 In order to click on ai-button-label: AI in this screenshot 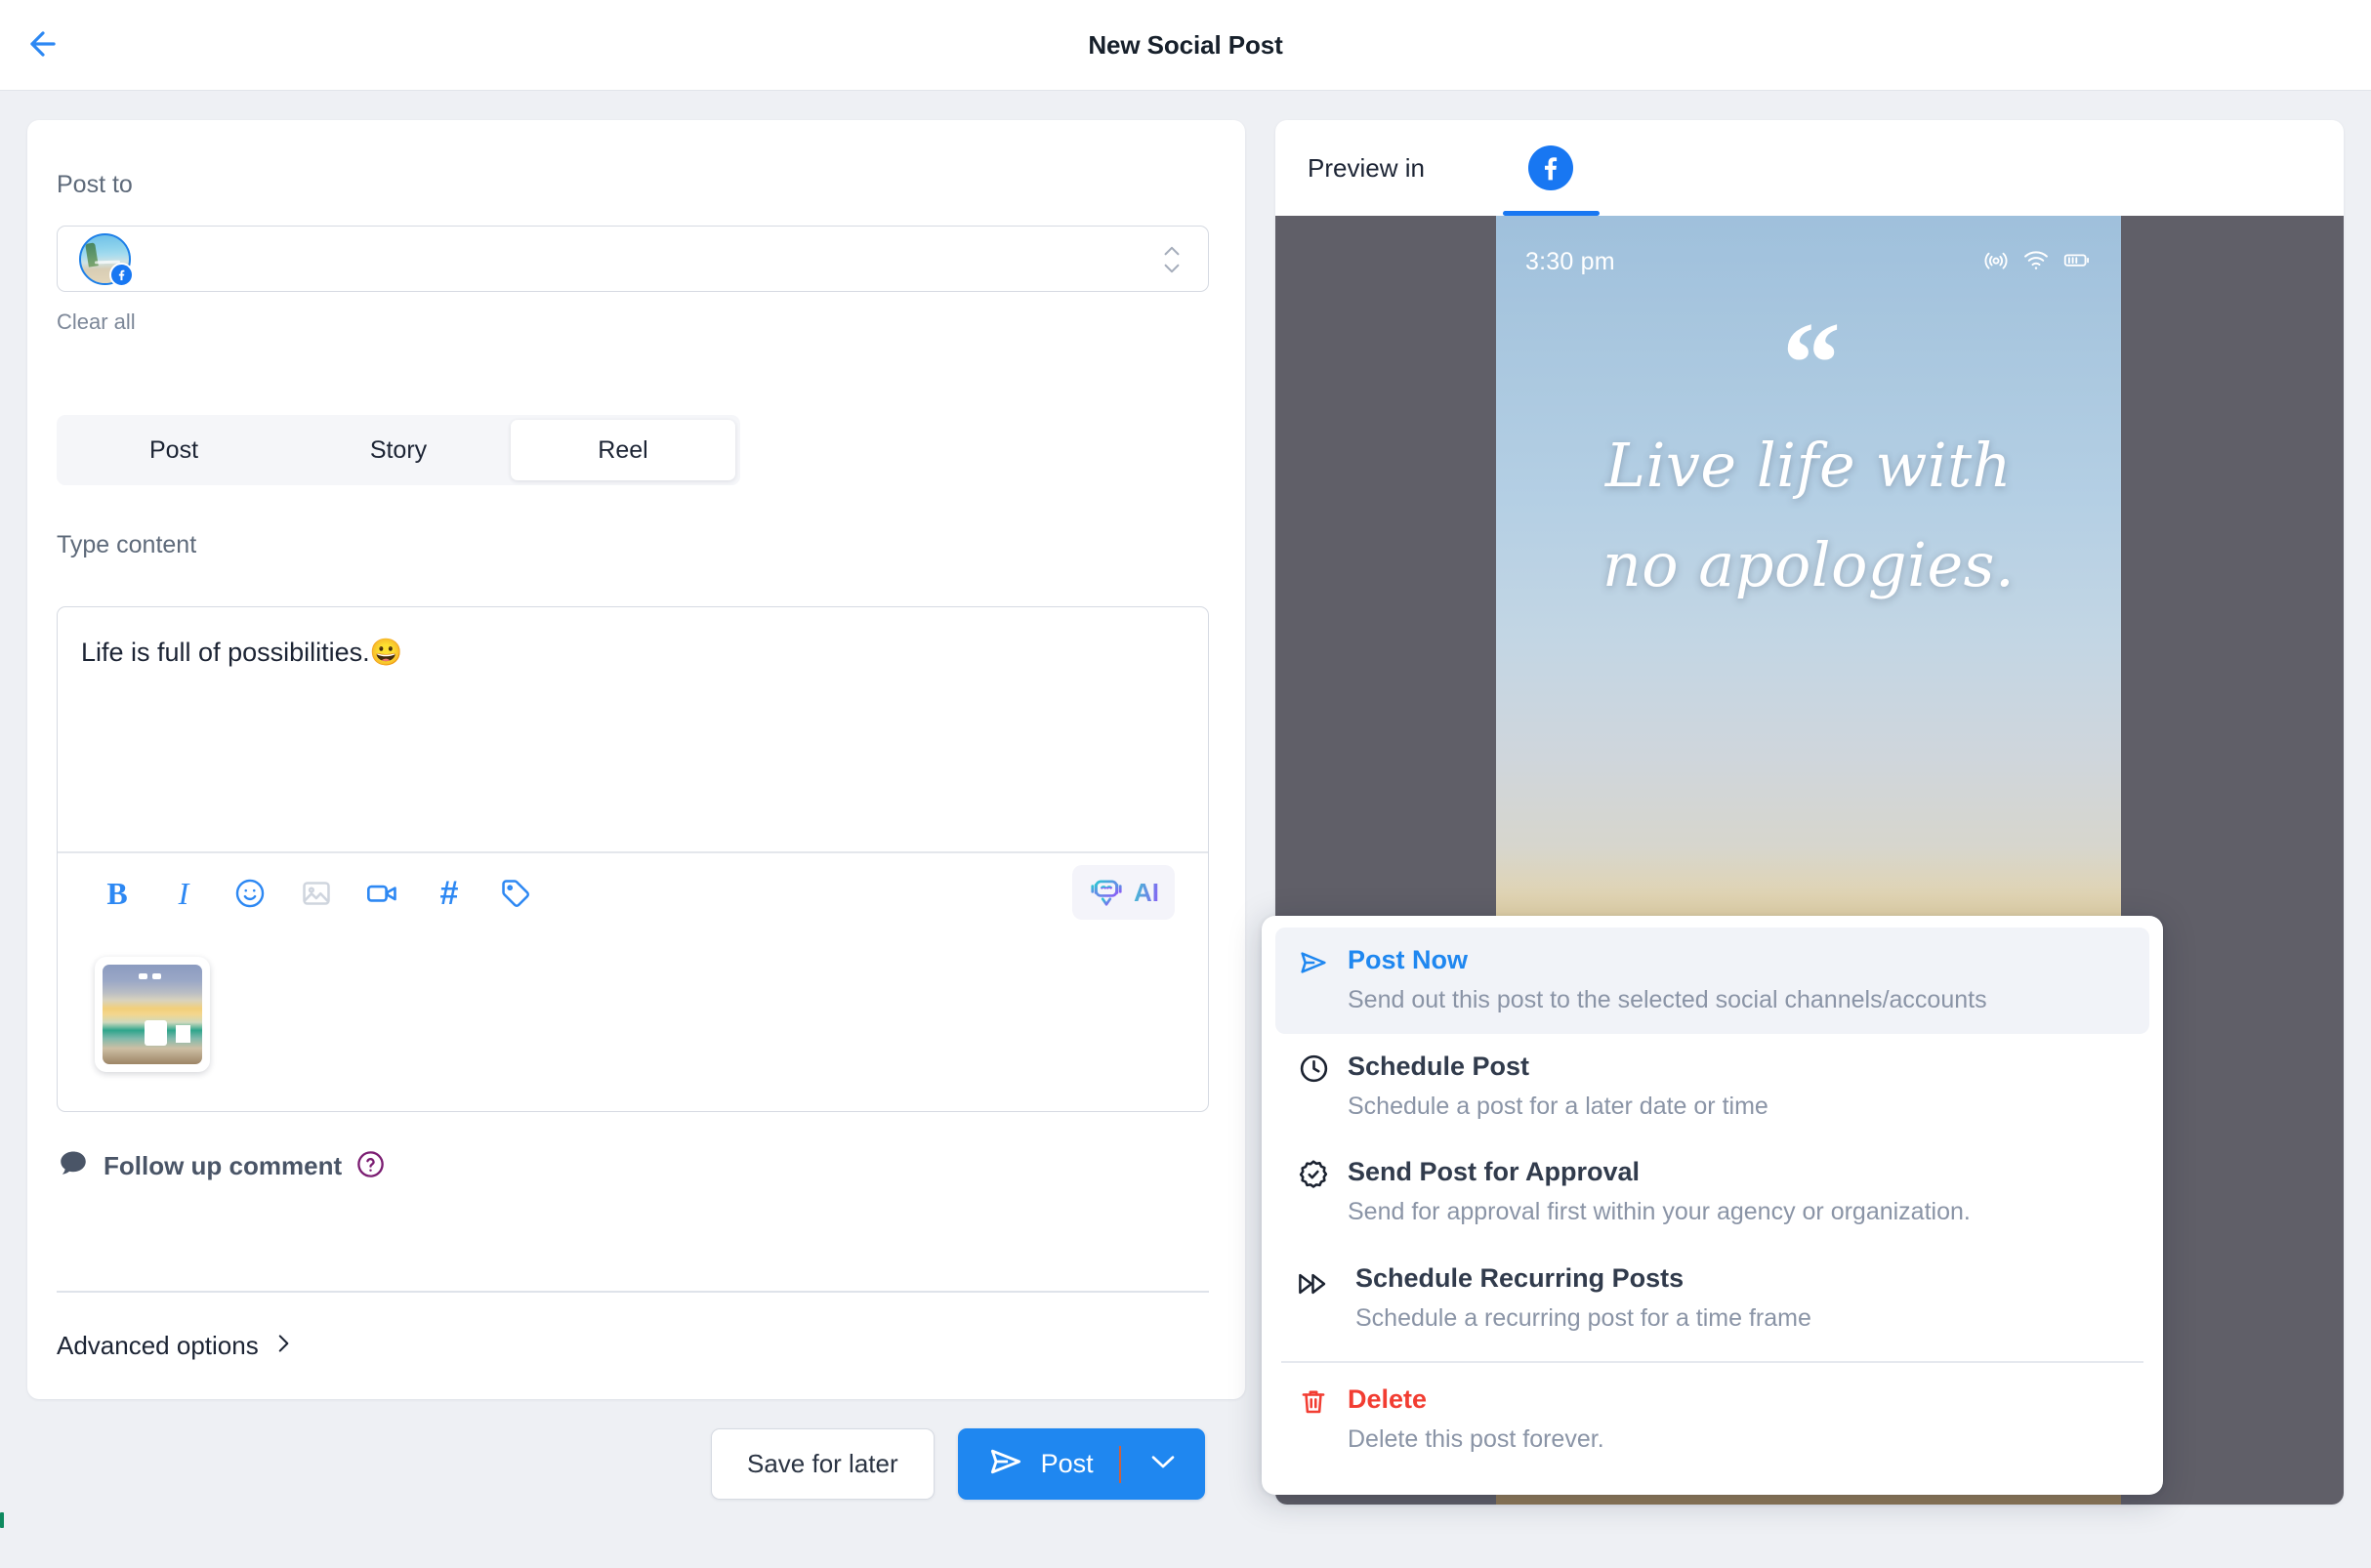, I will do `click(1147, 892)`.